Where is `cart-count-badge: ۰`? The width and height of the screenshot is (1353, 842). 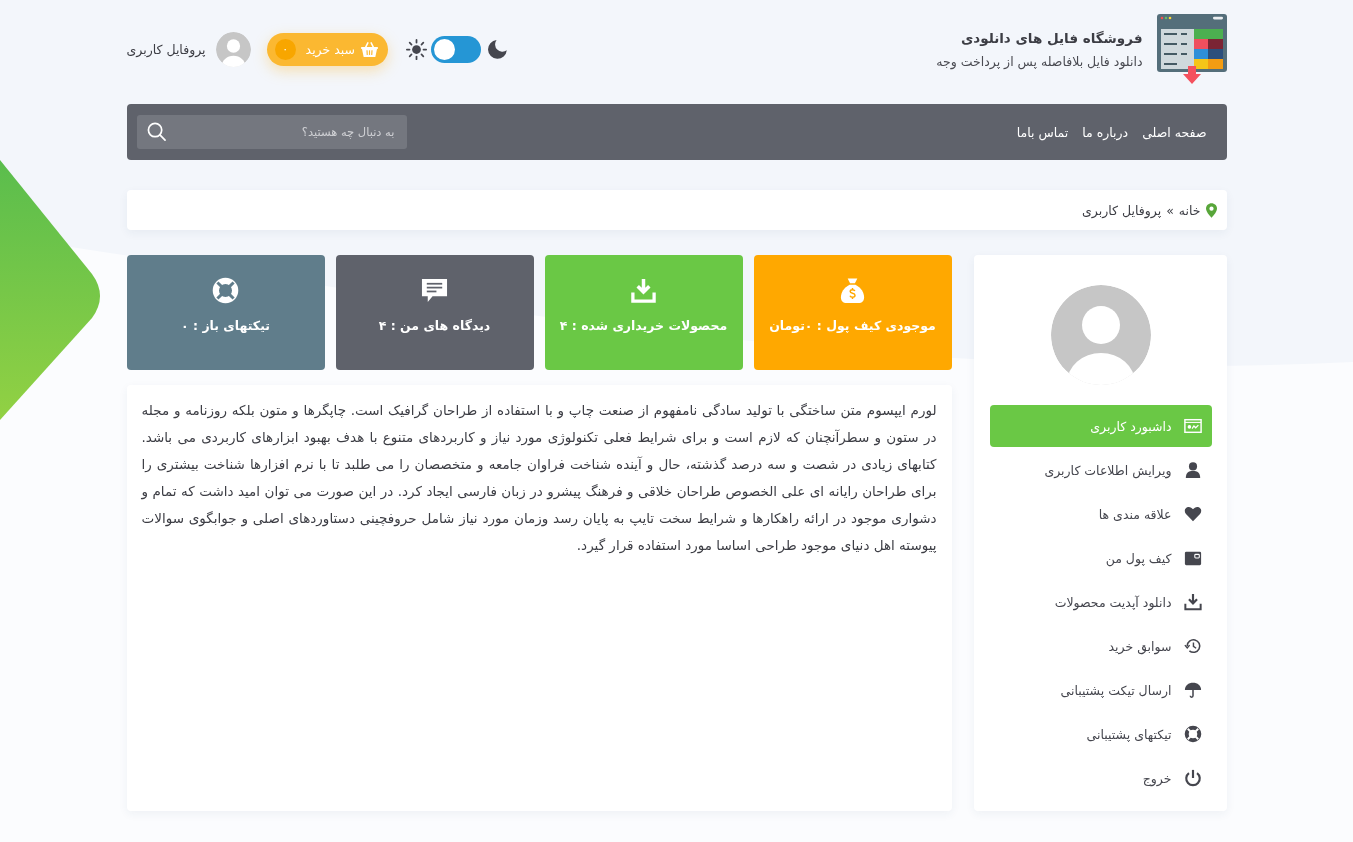 cart-count-badge: ۰ is located at coordinates (285, 49).